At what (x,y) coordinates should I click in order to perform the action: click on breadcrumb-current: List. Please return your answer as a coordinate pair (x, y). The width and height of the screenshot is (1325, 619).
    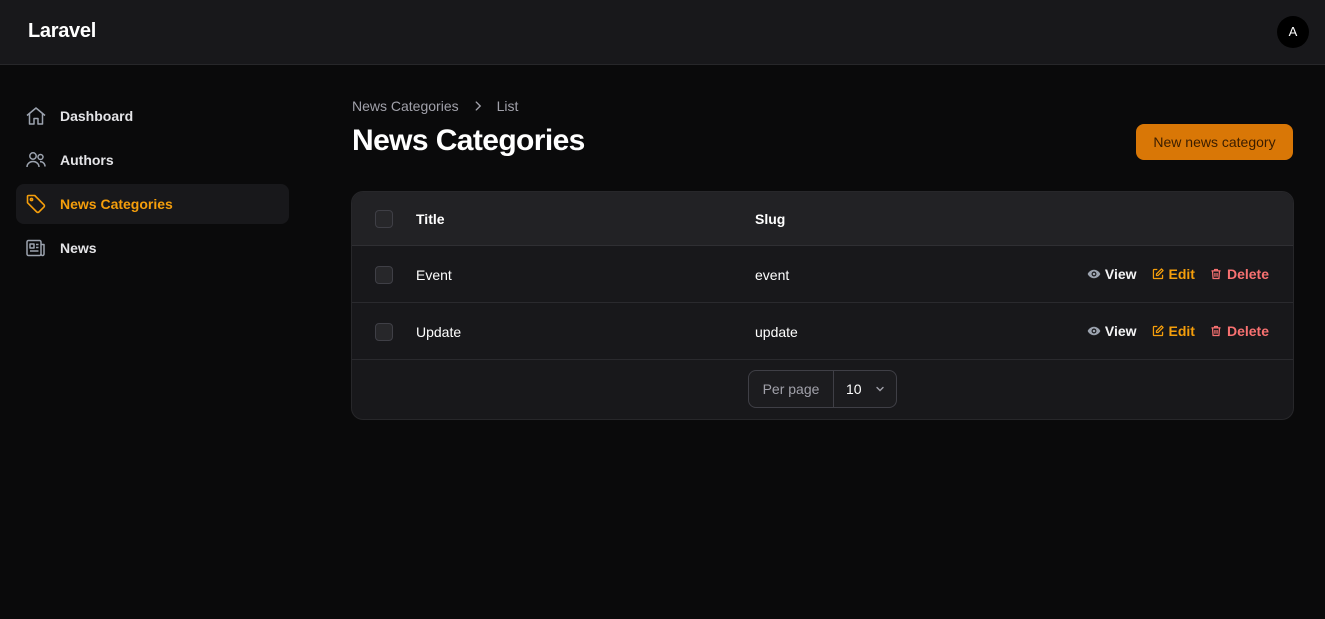
    Looking at the image, I should click on (507, 106).